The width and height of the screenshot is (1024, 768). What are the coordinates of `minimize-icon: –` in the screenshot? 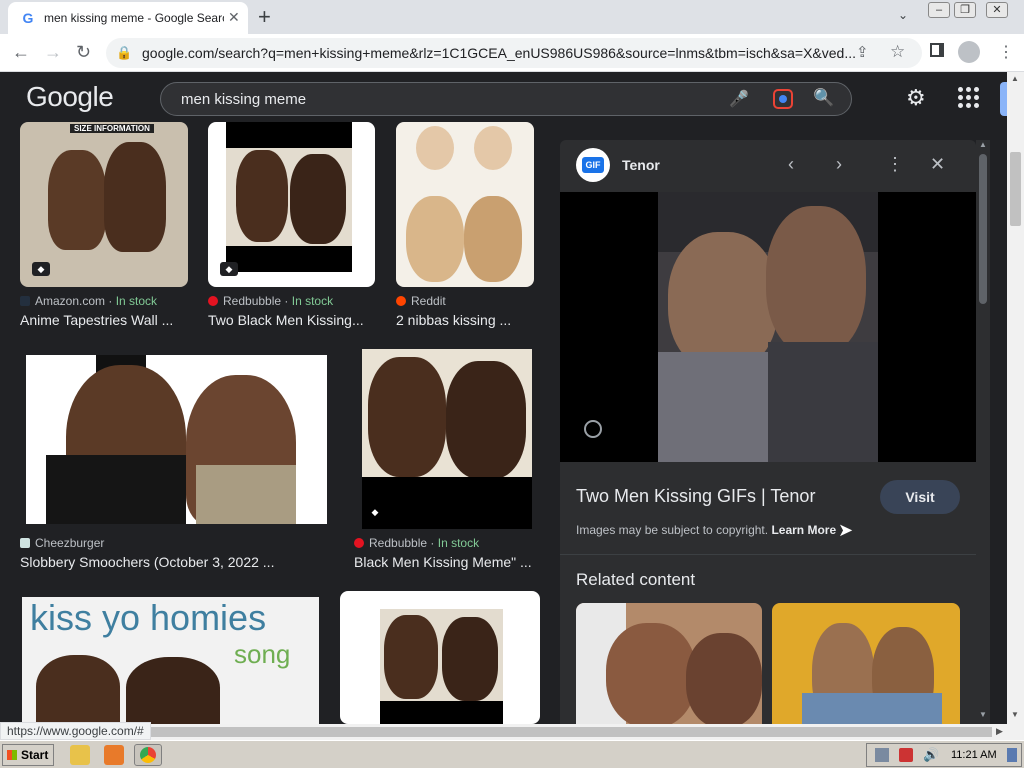 It's located at (939, 10).